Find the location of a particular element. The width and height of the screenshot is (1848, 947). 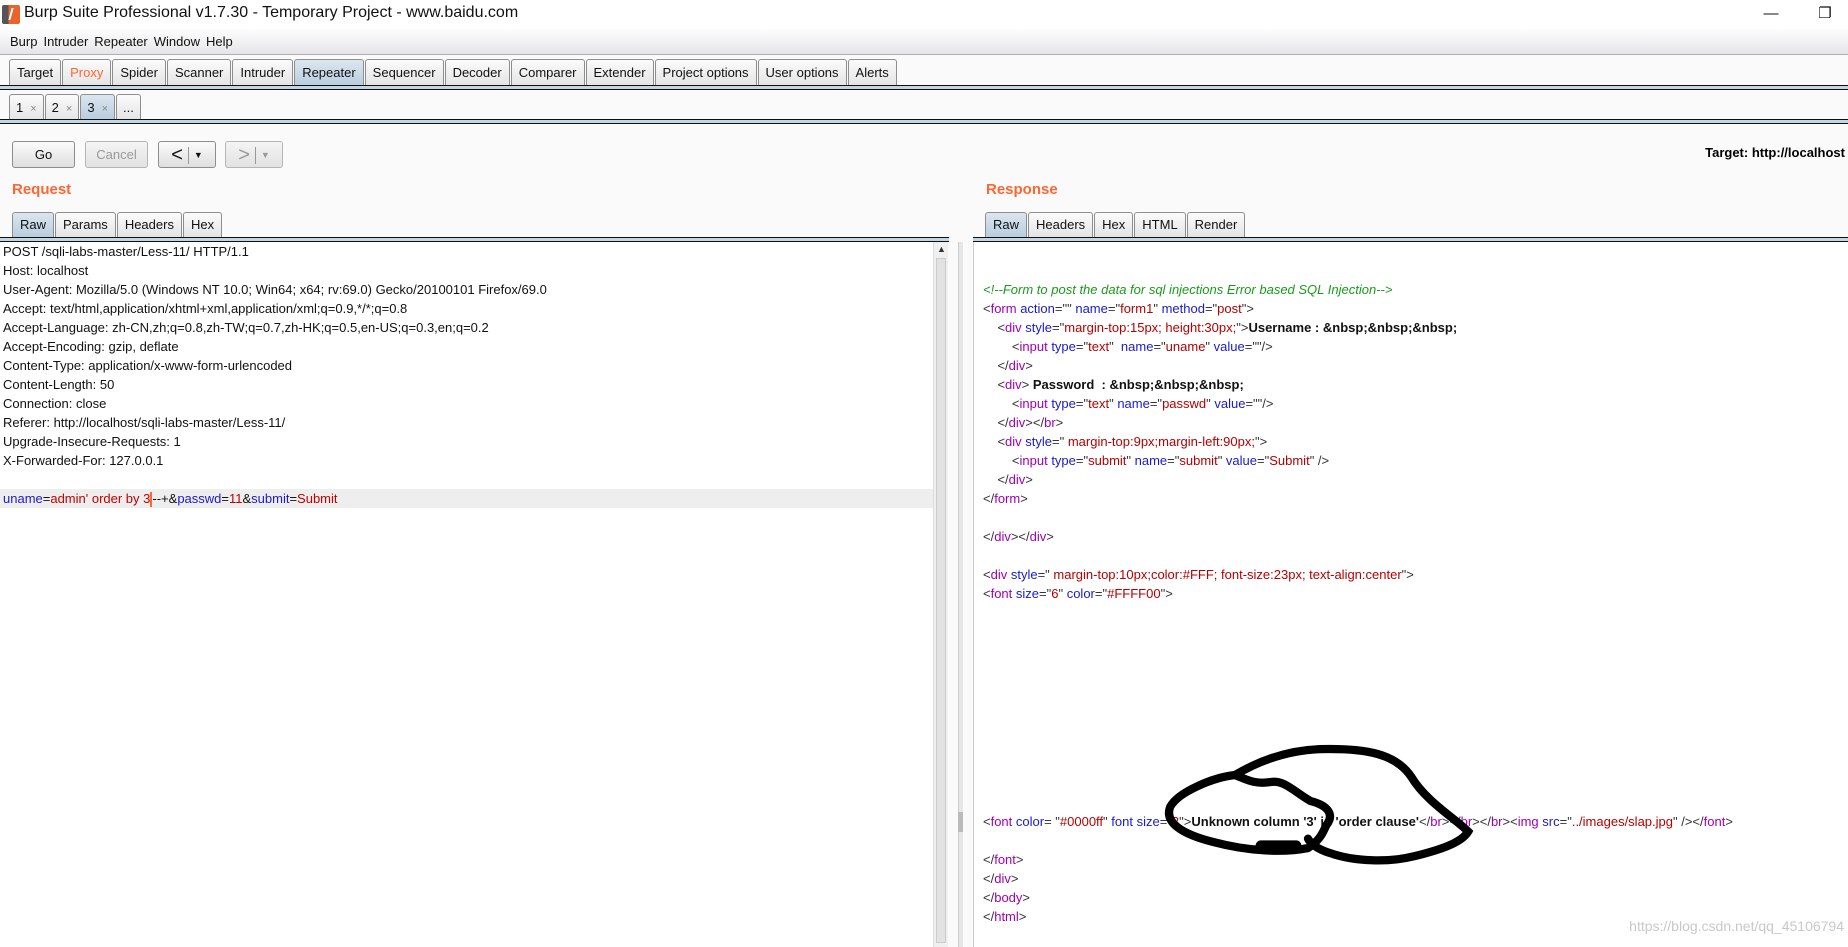

code-token: text is located at coordinates (1099, 403).